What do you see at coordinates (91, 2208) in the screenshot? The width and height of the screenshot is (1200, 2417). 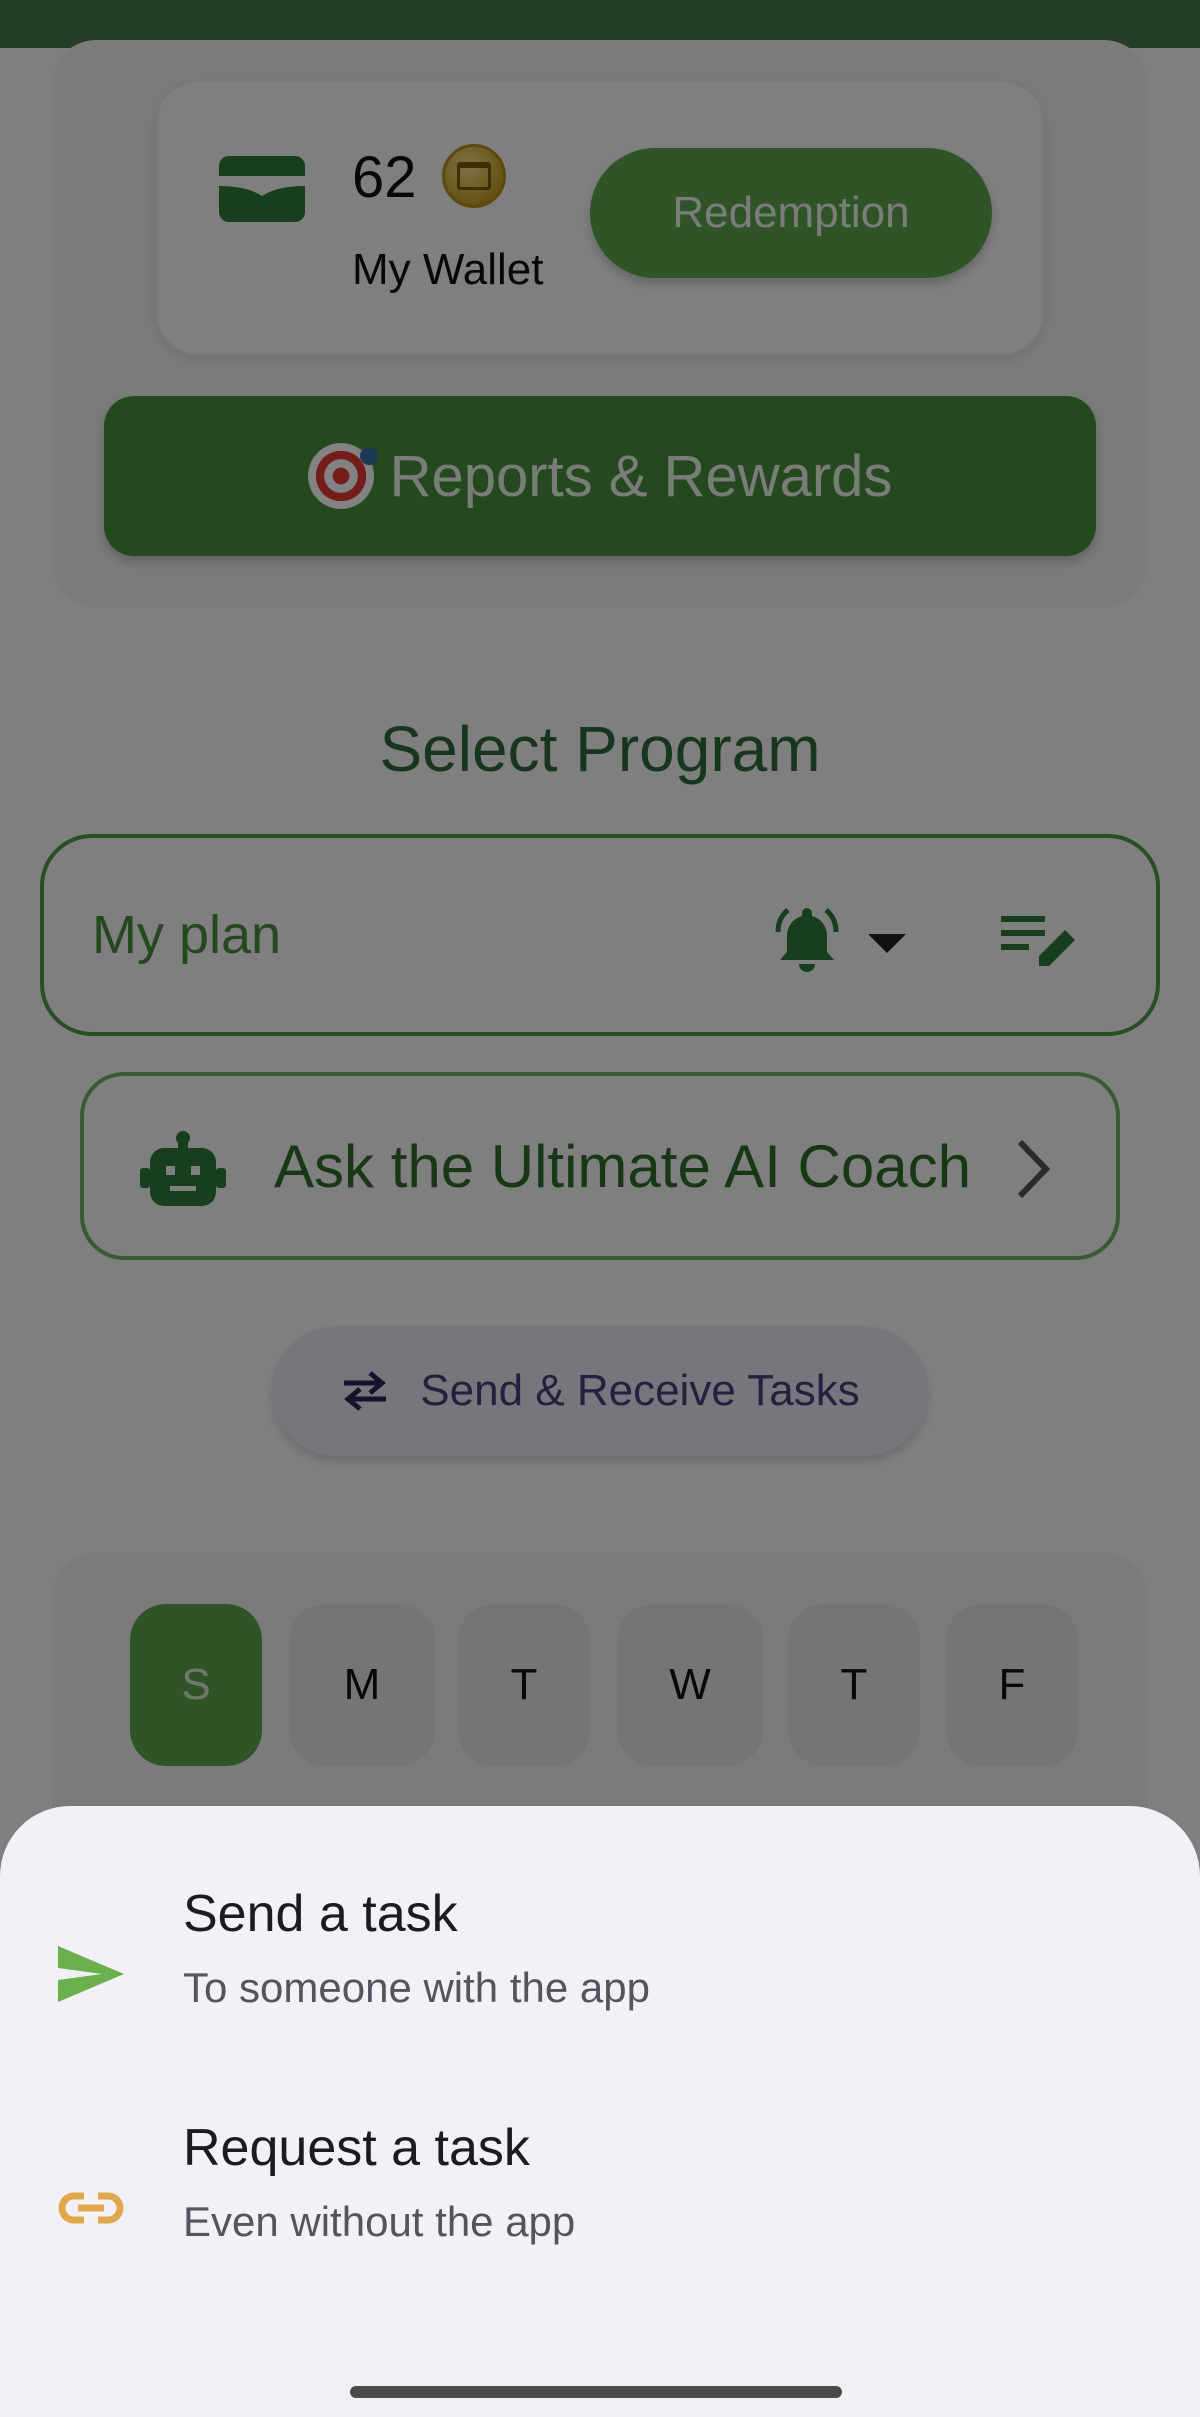 I see `link-icon` at bounding box center [91, 2208].